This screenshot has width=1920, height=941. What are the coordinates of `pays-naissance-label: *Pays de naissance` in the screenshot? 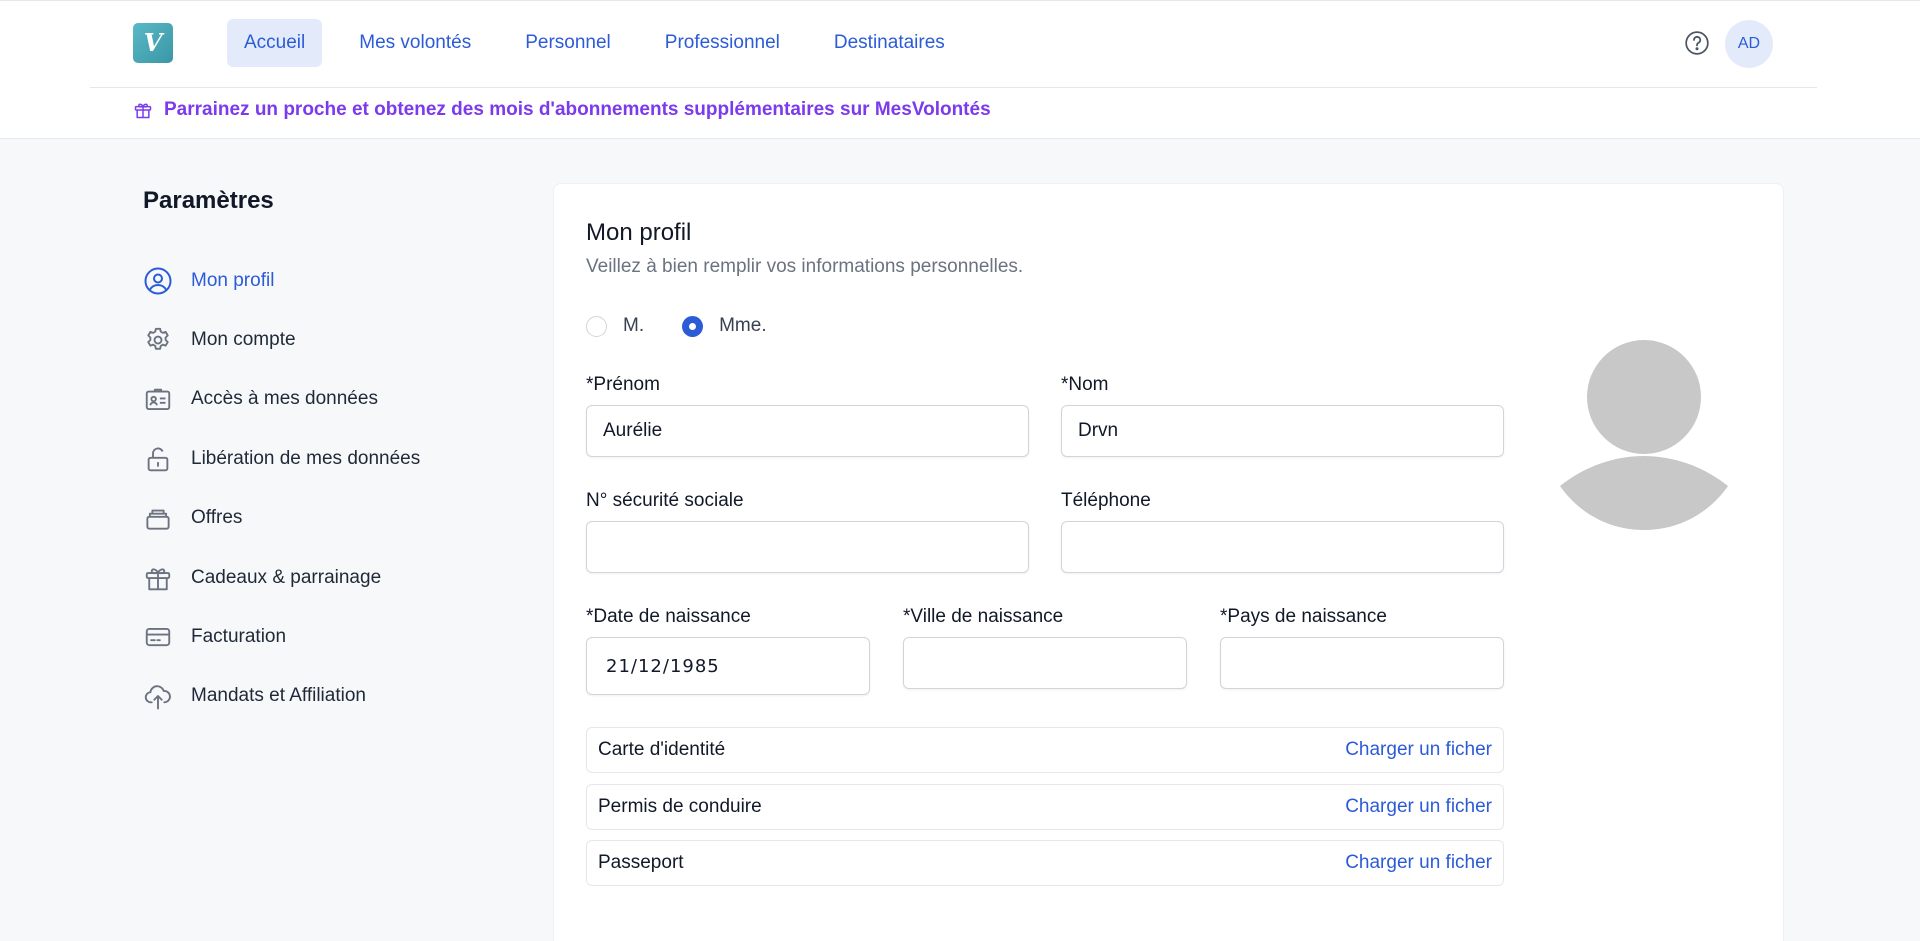 It's located at (1303, 616).